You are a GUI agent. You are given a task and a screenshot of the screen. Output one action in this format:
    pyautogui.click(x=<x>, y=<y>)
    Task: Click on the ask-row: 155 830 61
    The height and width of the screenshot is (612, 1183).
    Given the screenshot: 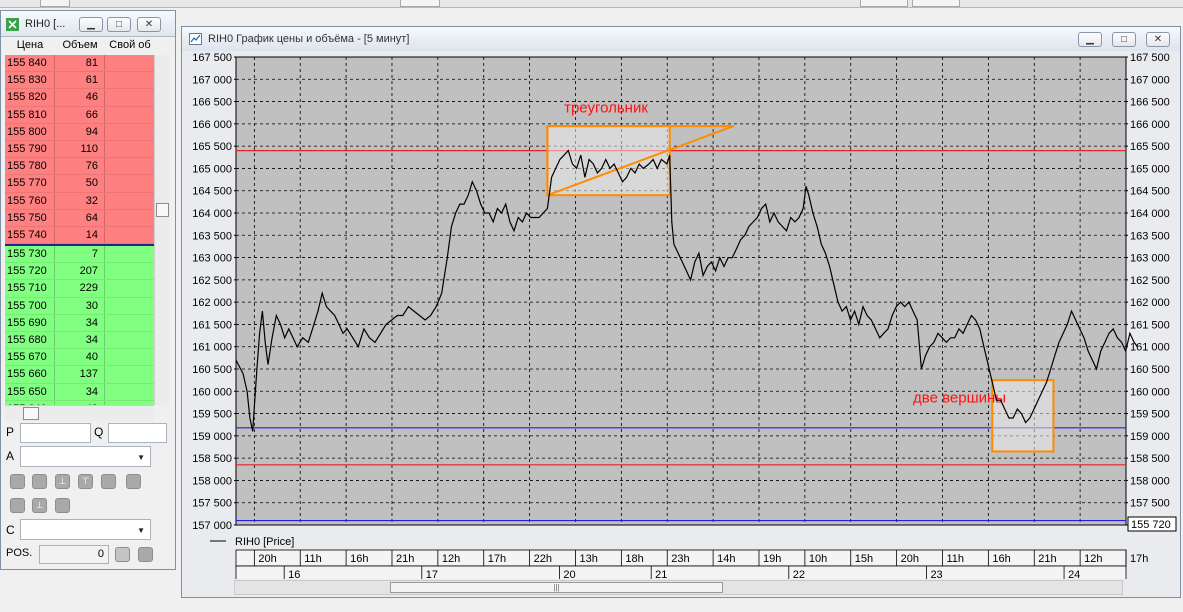 What is the action you would take?
    pyautogui.click(x=79, y=81)
    